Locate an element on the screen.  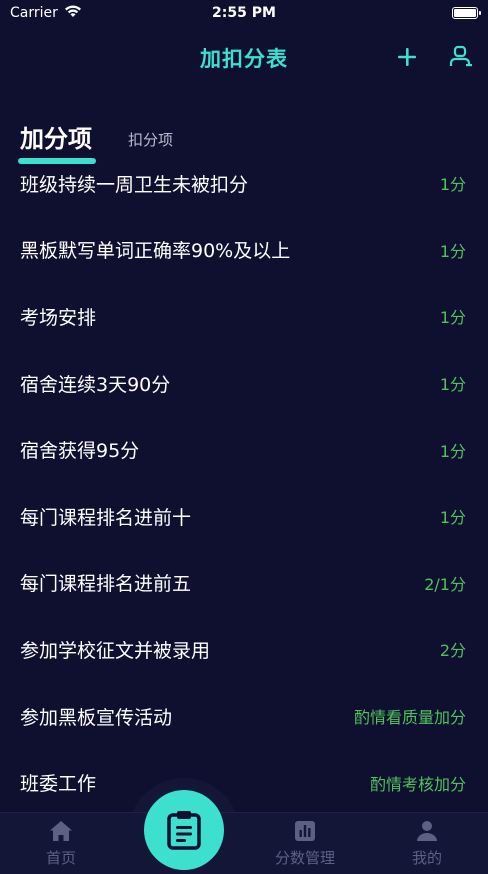
item-title: 宿舍连续3天90分 is located at coordinates (95, 384).